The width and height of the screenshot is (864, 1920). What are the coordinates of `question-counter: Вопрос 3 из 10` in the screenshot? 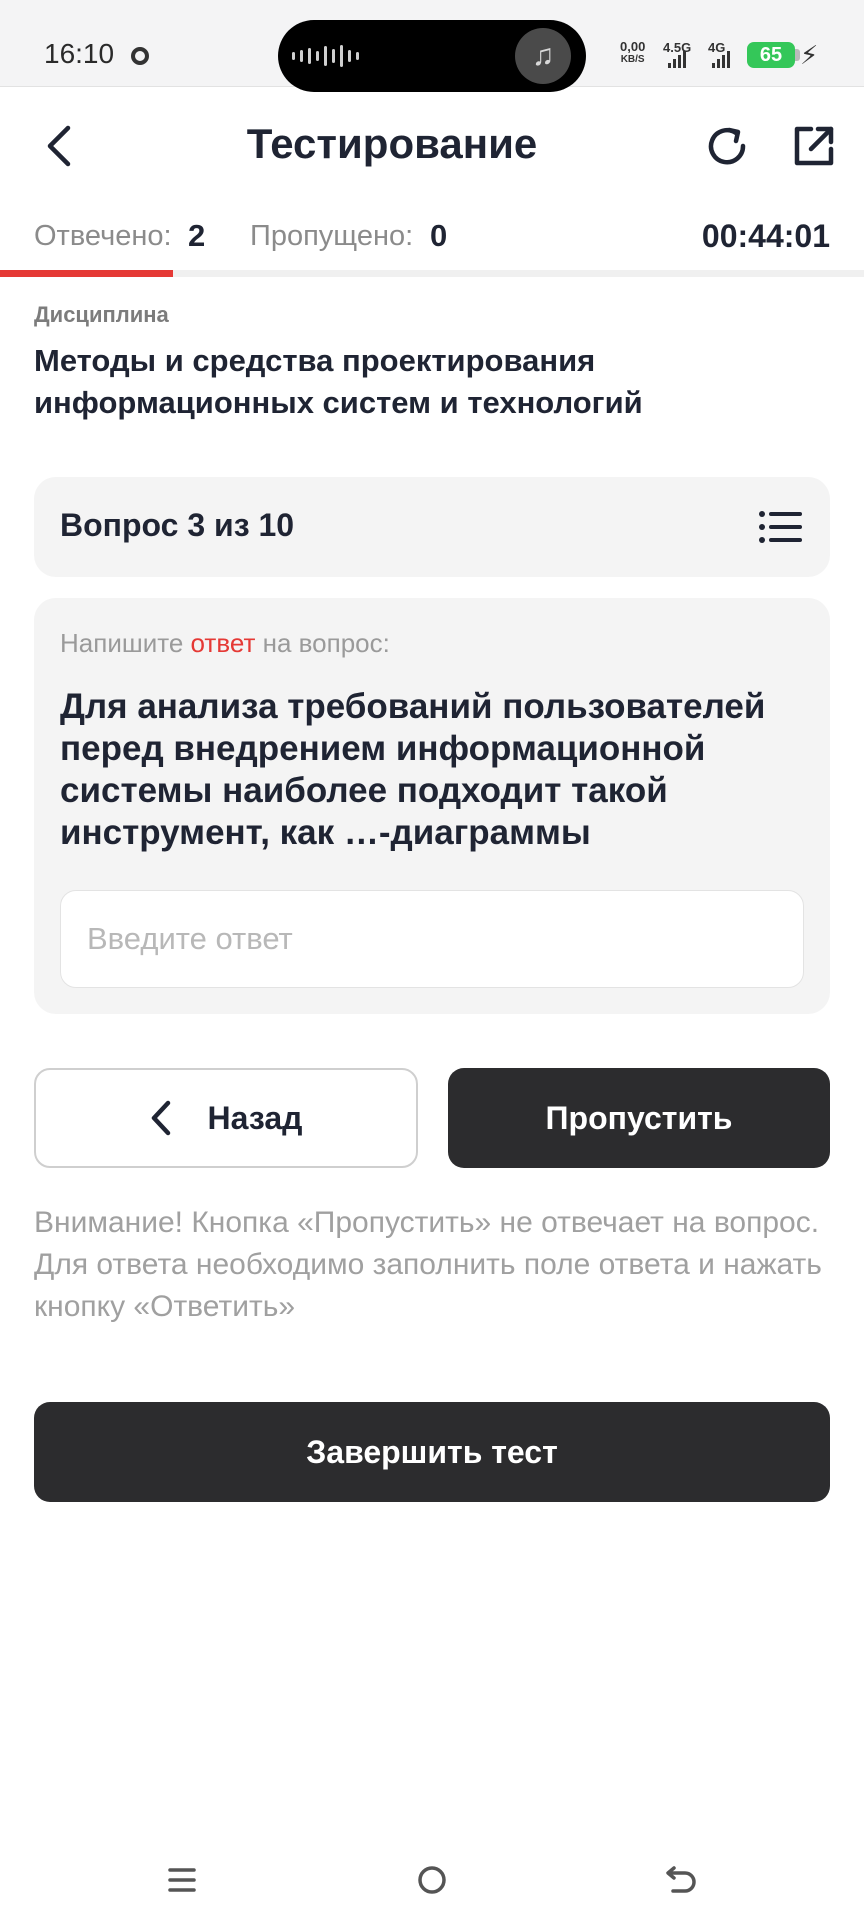 It's located at (177, 525).